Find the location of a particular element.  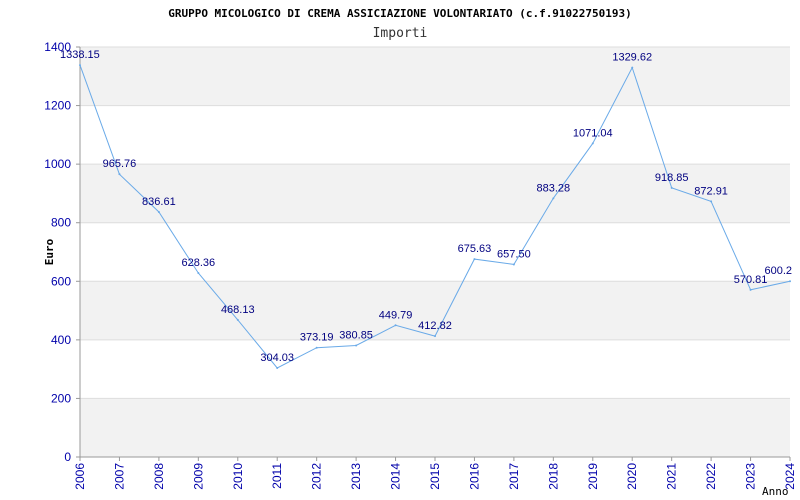

y-axis-label: Euro is located at coordinates (49, 251).